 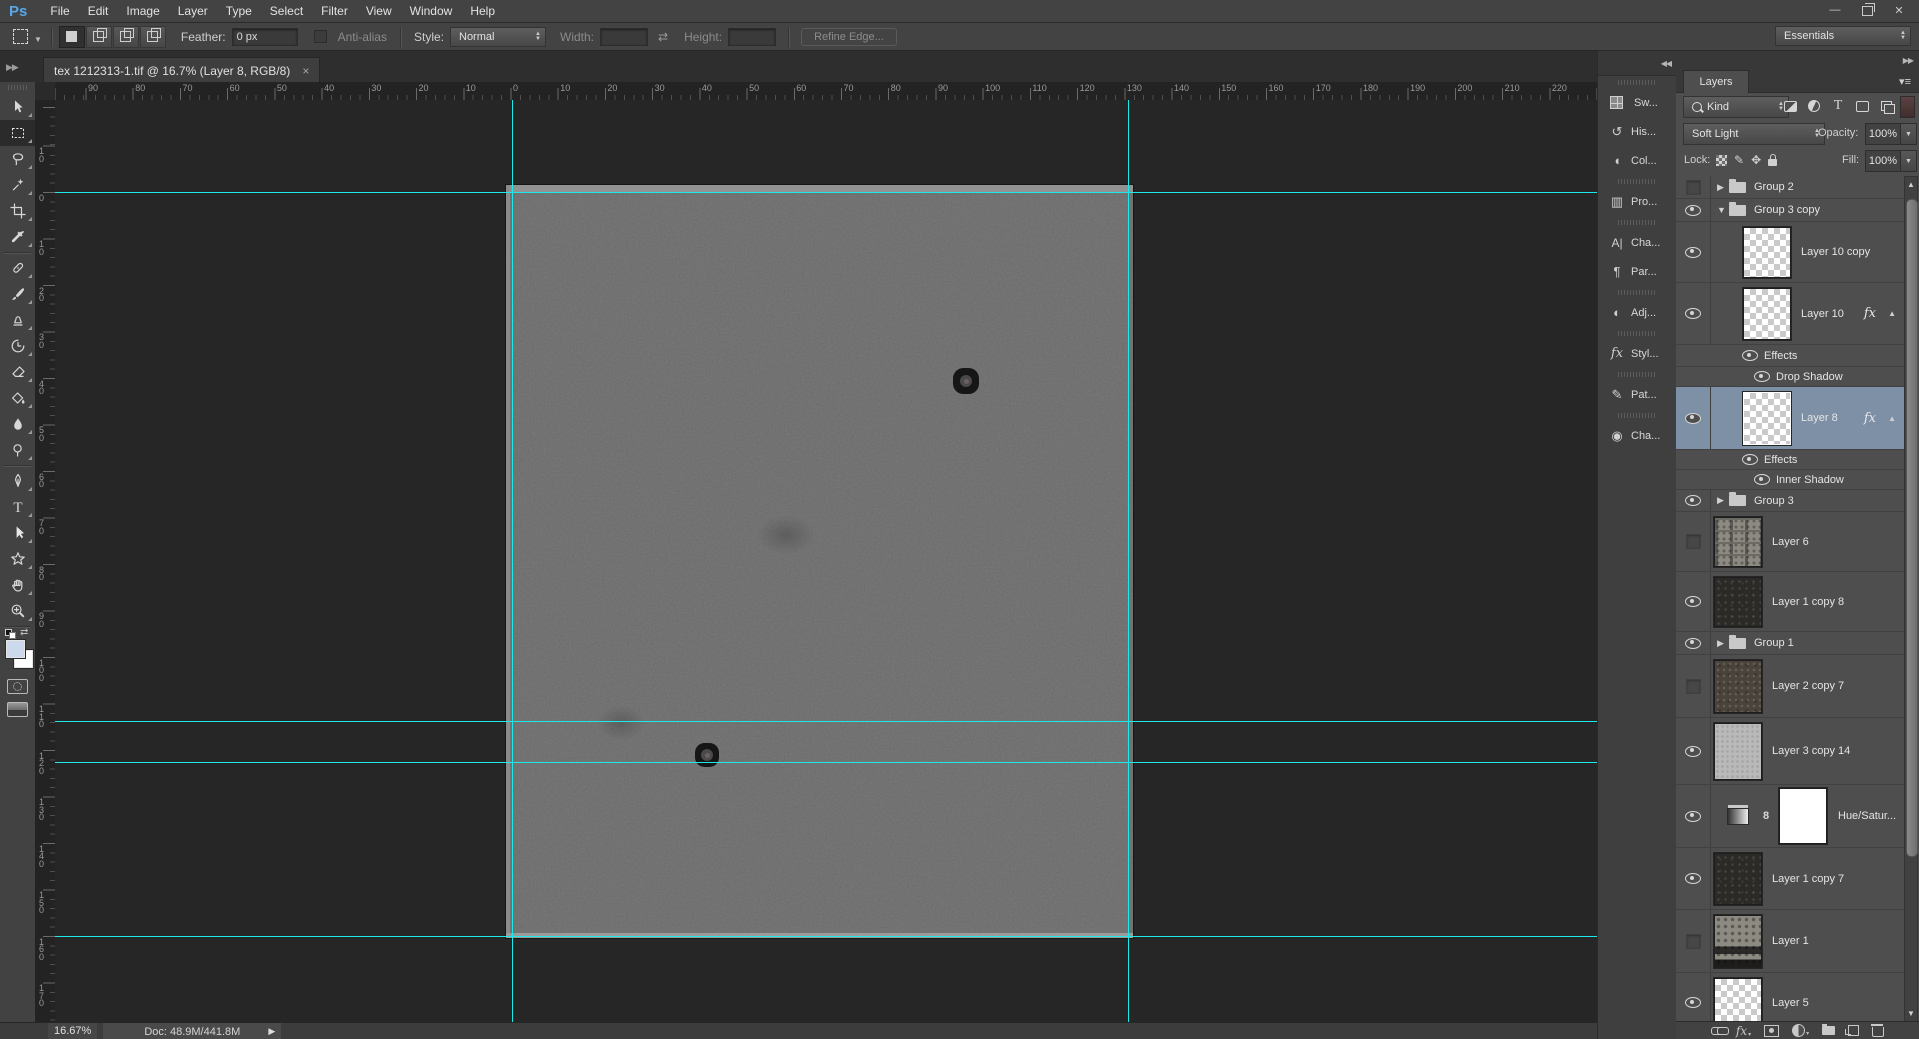 I want to click on layer-row-layer-8: Layer 8 fx ▲, so click(x=1790, y=418).